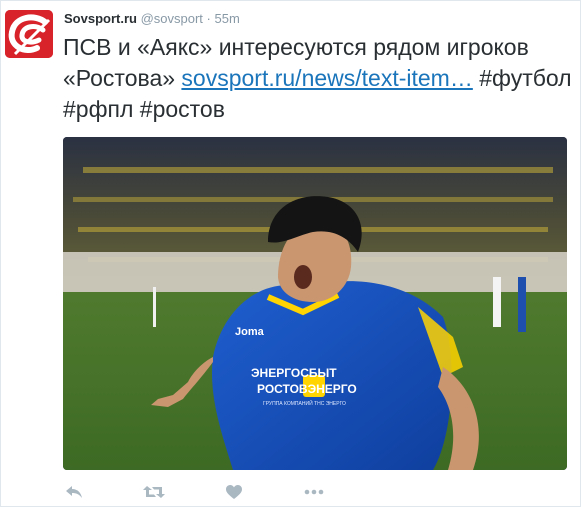  I want to click on more-button, so click(314, 492).